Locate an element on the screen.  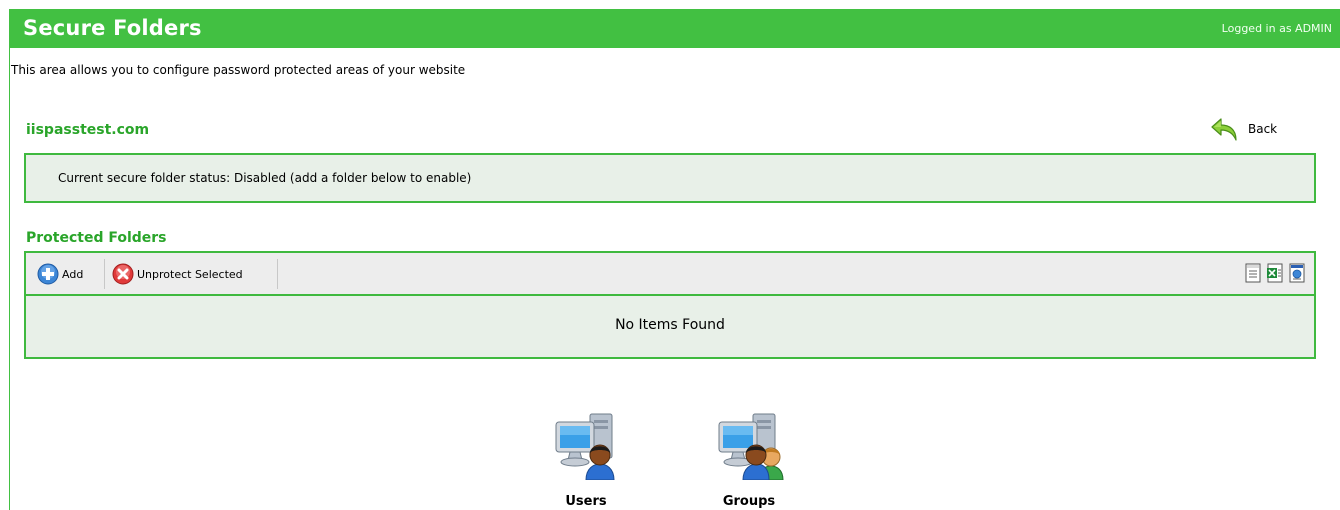
export-text-icon is located at coordinates (1253, 273).